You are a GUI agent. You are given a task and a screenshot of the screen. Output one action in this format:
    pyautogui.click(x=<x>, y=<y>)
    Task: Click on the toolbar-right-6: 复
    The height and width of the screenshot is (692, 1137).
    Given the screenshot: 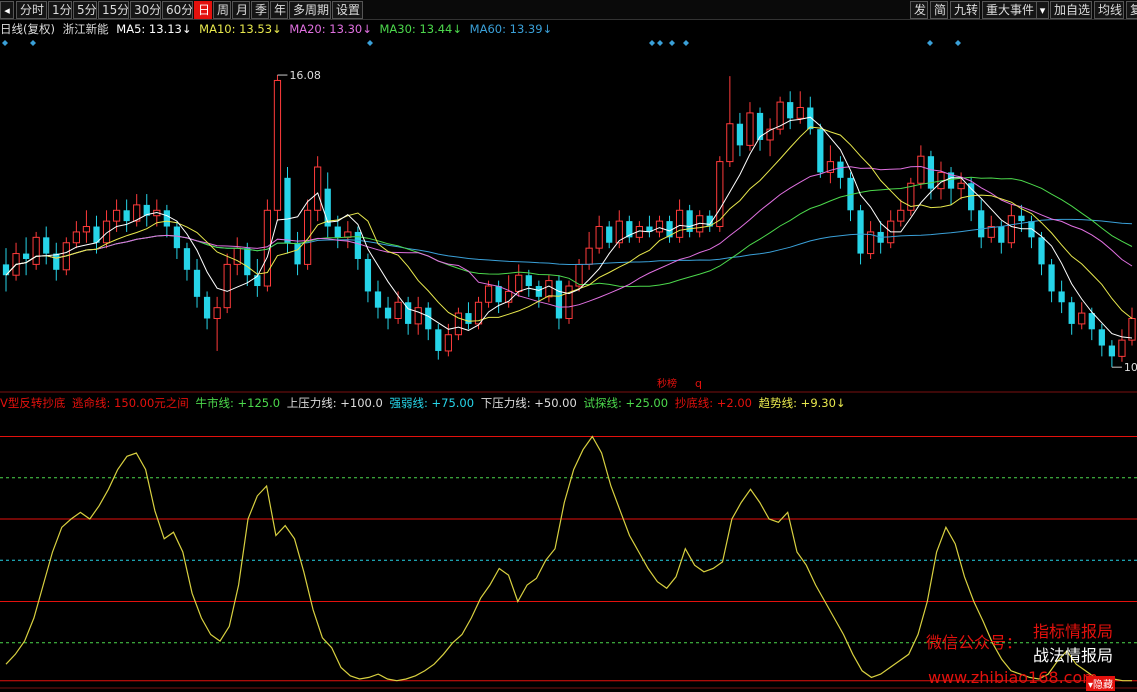 What is the action you would take?
    pyautogui.click(x=1131, y=10)
    